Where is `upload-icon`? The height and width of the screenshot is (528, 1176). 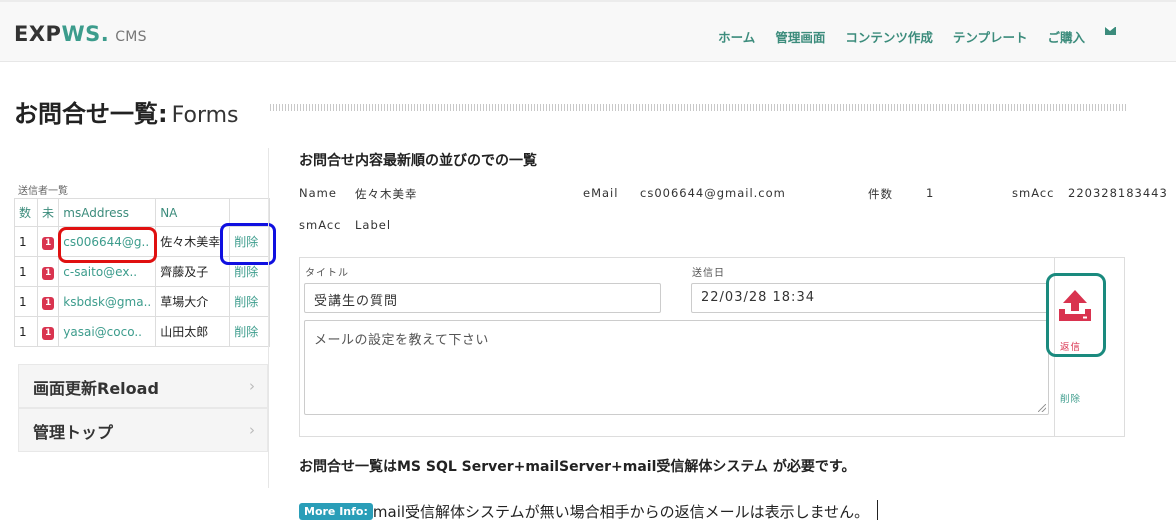
upload-icon is located at coordinates (1075, 305).